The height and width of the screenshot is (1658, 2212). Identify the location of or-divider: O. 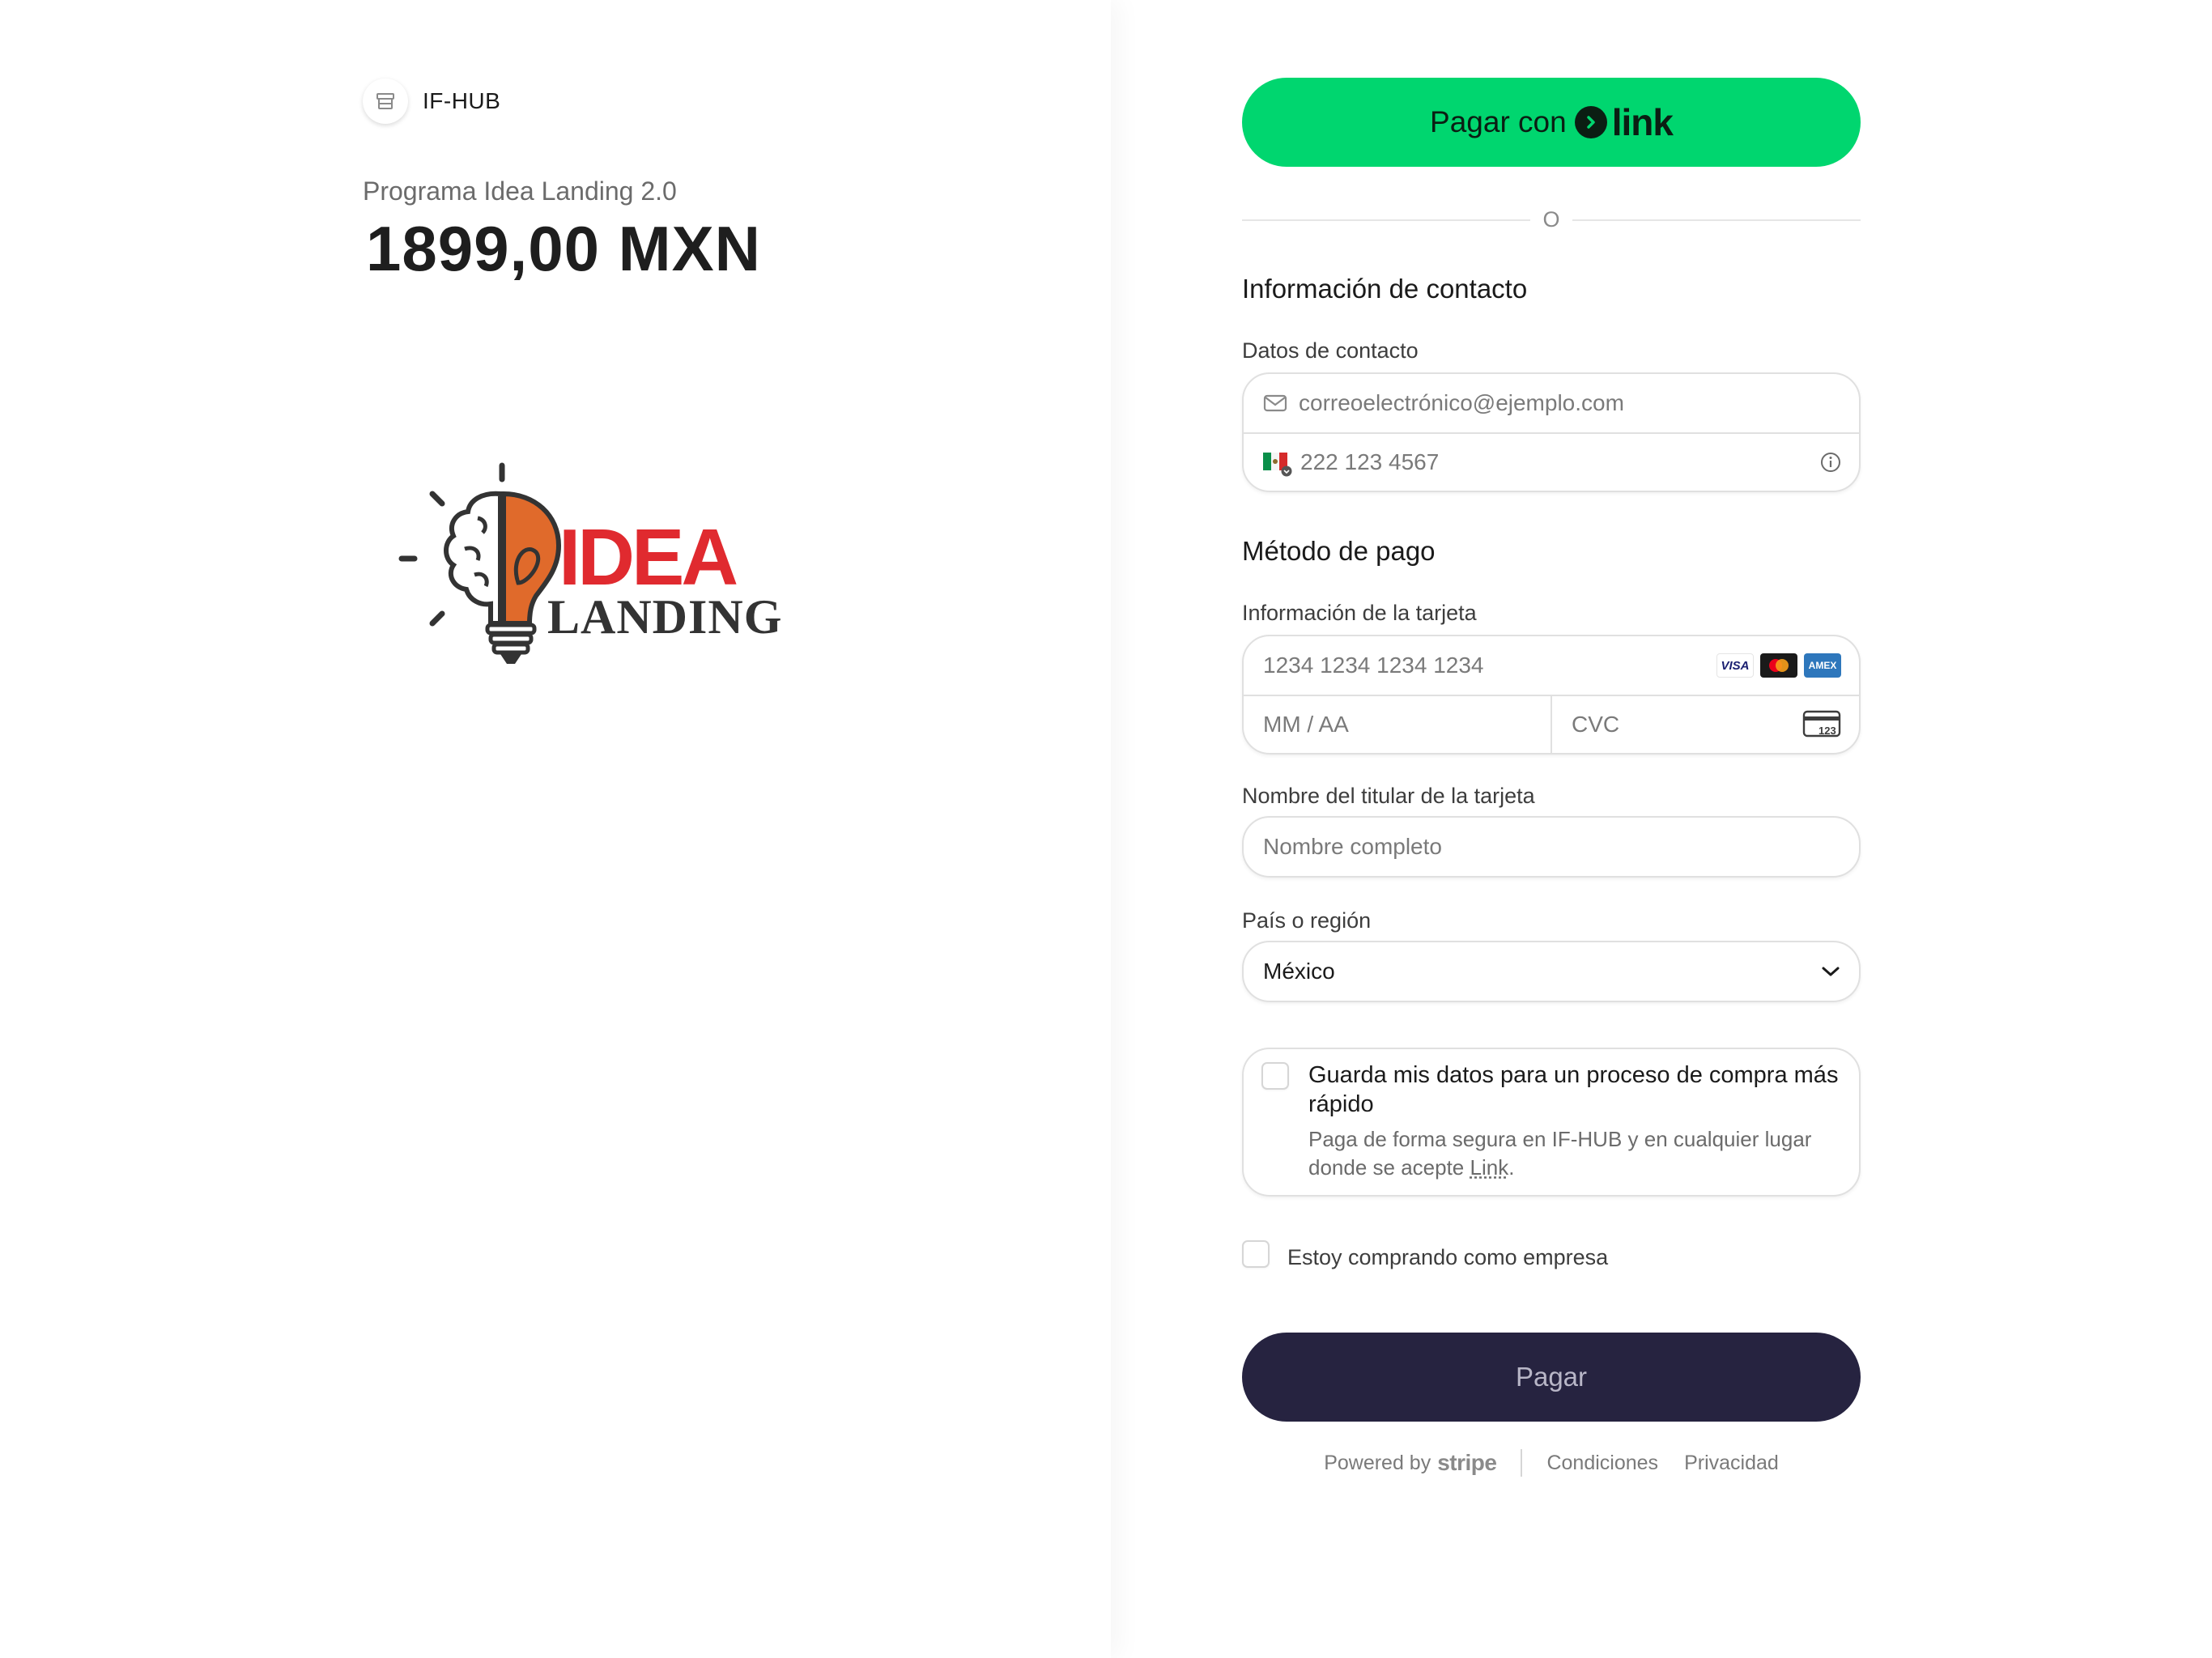
(1552, 219).